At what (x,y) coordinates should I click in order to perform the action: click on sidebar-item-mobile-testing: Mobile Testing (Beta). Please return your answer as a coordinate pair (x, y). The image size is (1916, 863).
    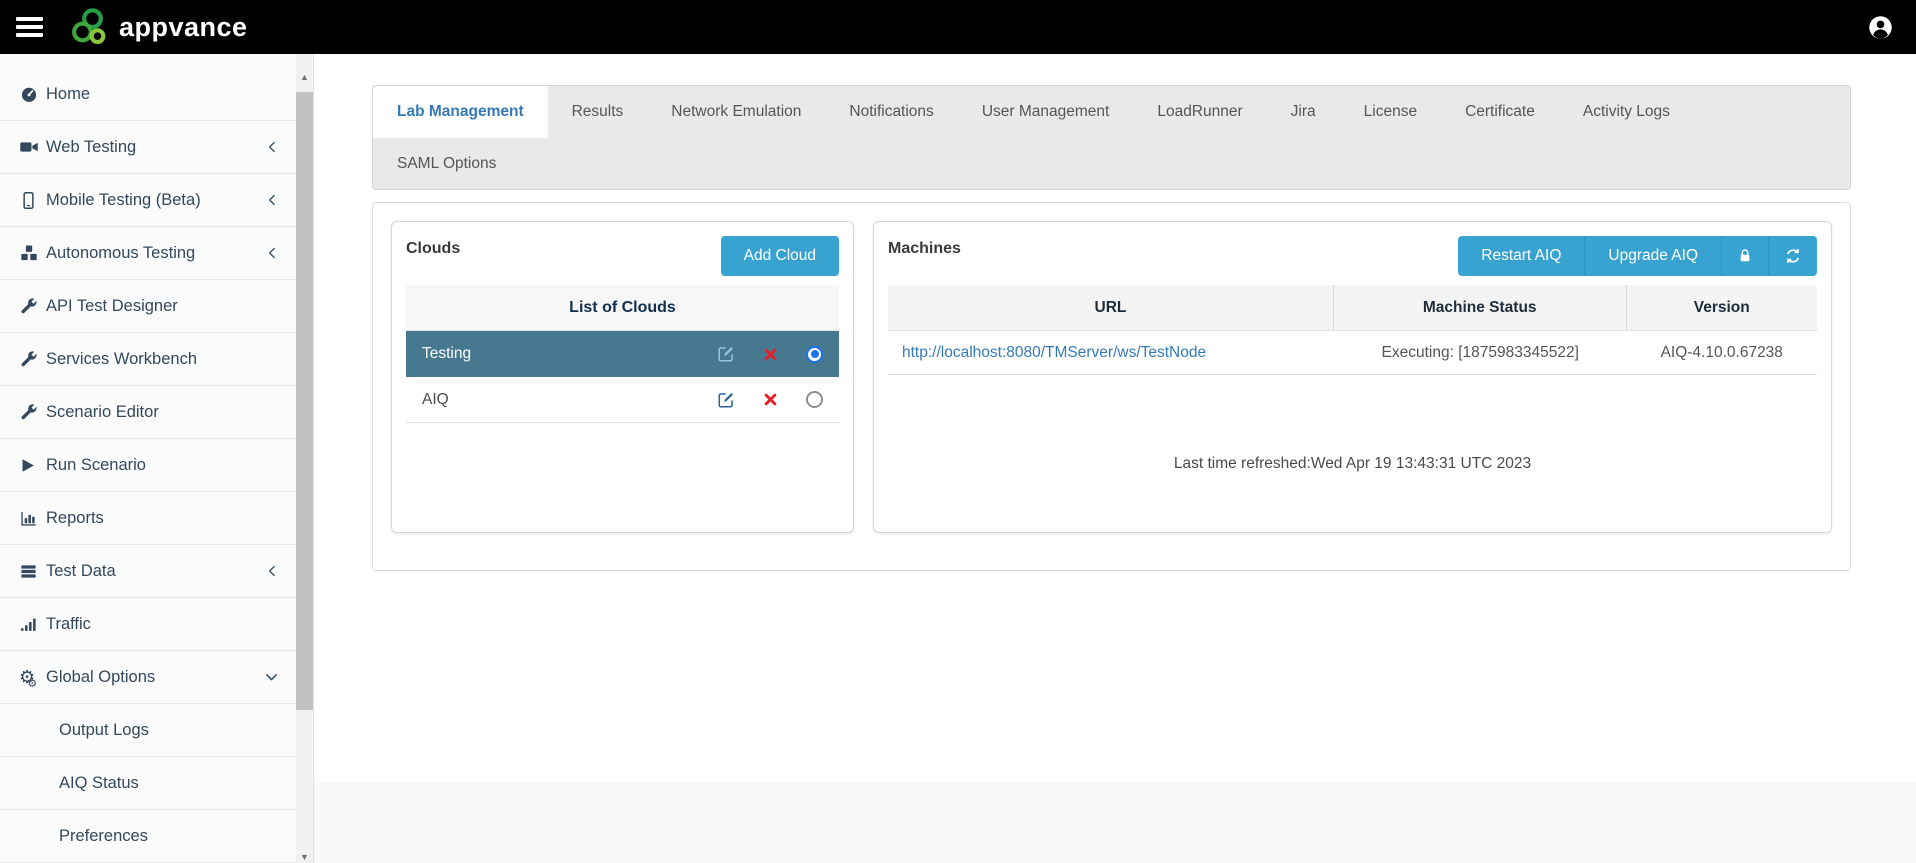
    Looking at the image, I should click on (148, 200).